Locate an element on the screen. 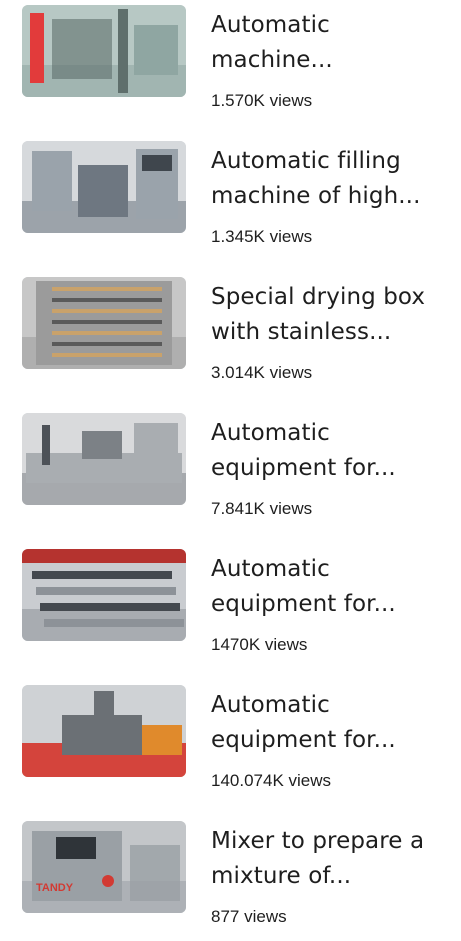 The height and width of the screenshot is (941, 461). rotary-equipment-thumbnail is located at coordinates (104, 731).